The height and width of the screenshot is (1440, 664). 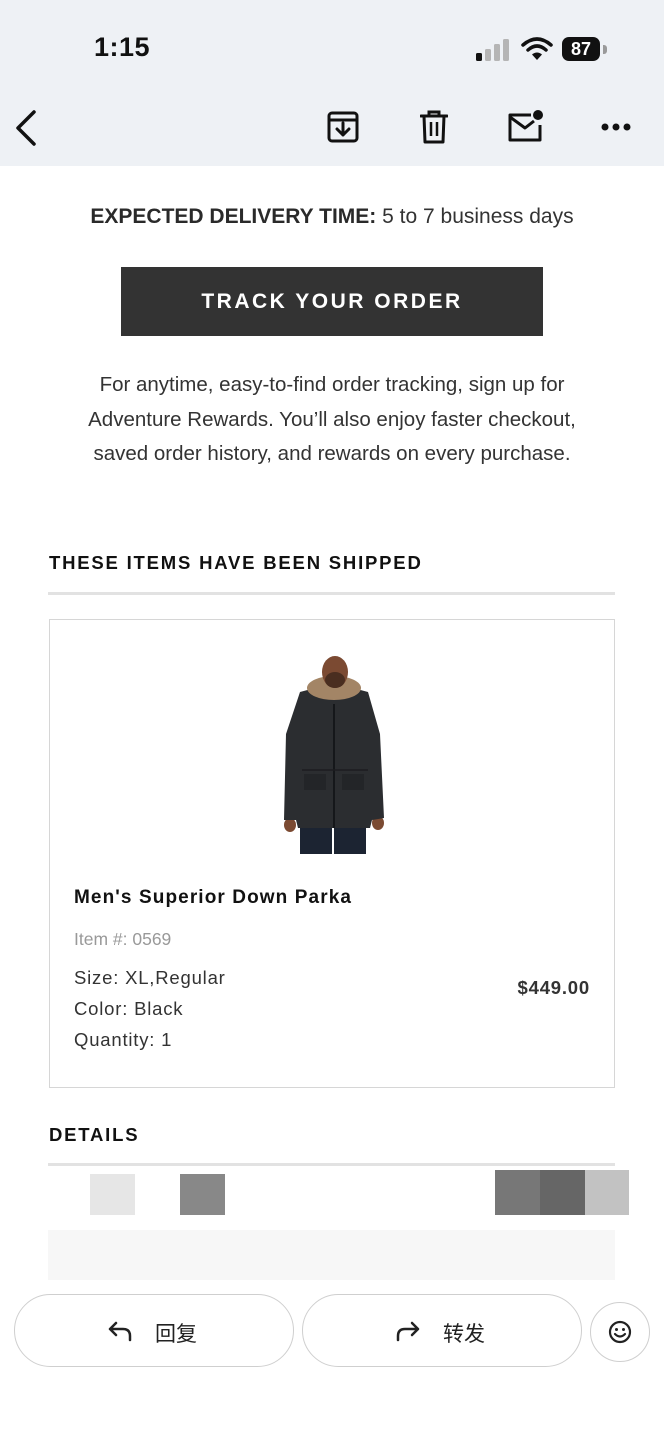 I want to click on cellular-signal-icon, so click(x=492, y=50).